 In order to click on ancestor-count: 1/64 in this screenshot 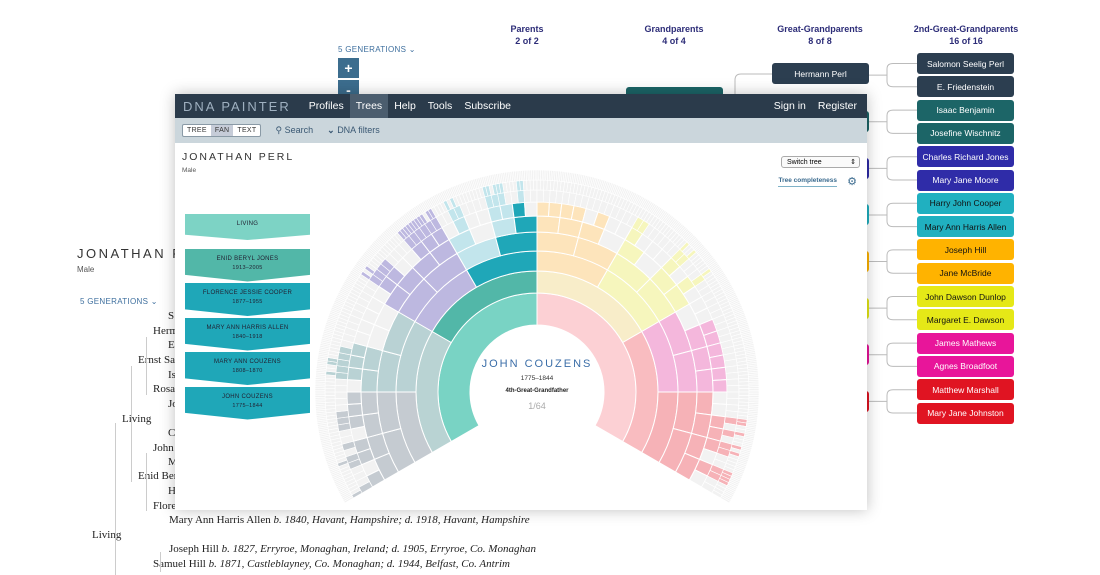, I will do `click(537, 406)`.